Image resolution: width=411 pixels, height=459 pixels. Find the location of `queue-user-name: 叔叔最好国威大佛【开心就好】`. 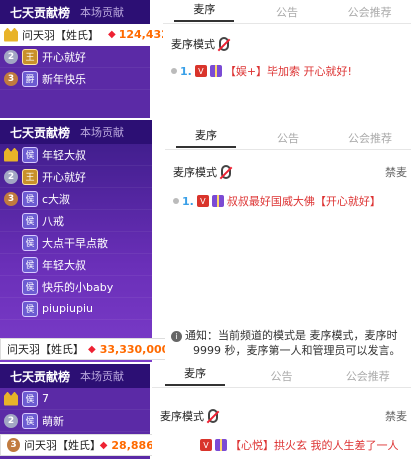

queue-user-name: 叔叔最好国威大佛【开心就好】 is located at coordinates (303, 201).